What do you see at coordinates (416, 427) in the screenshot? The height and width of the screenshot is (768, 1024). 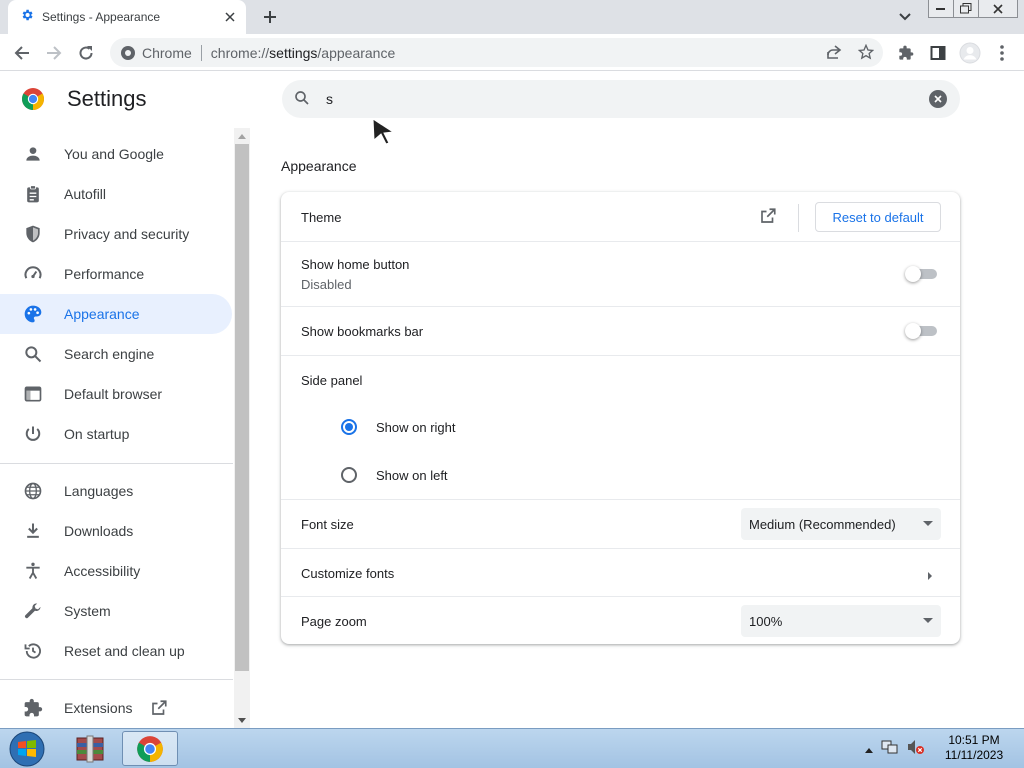 I see `radio-label-show-on-right: Show on right` at bounding box center [416, 427].